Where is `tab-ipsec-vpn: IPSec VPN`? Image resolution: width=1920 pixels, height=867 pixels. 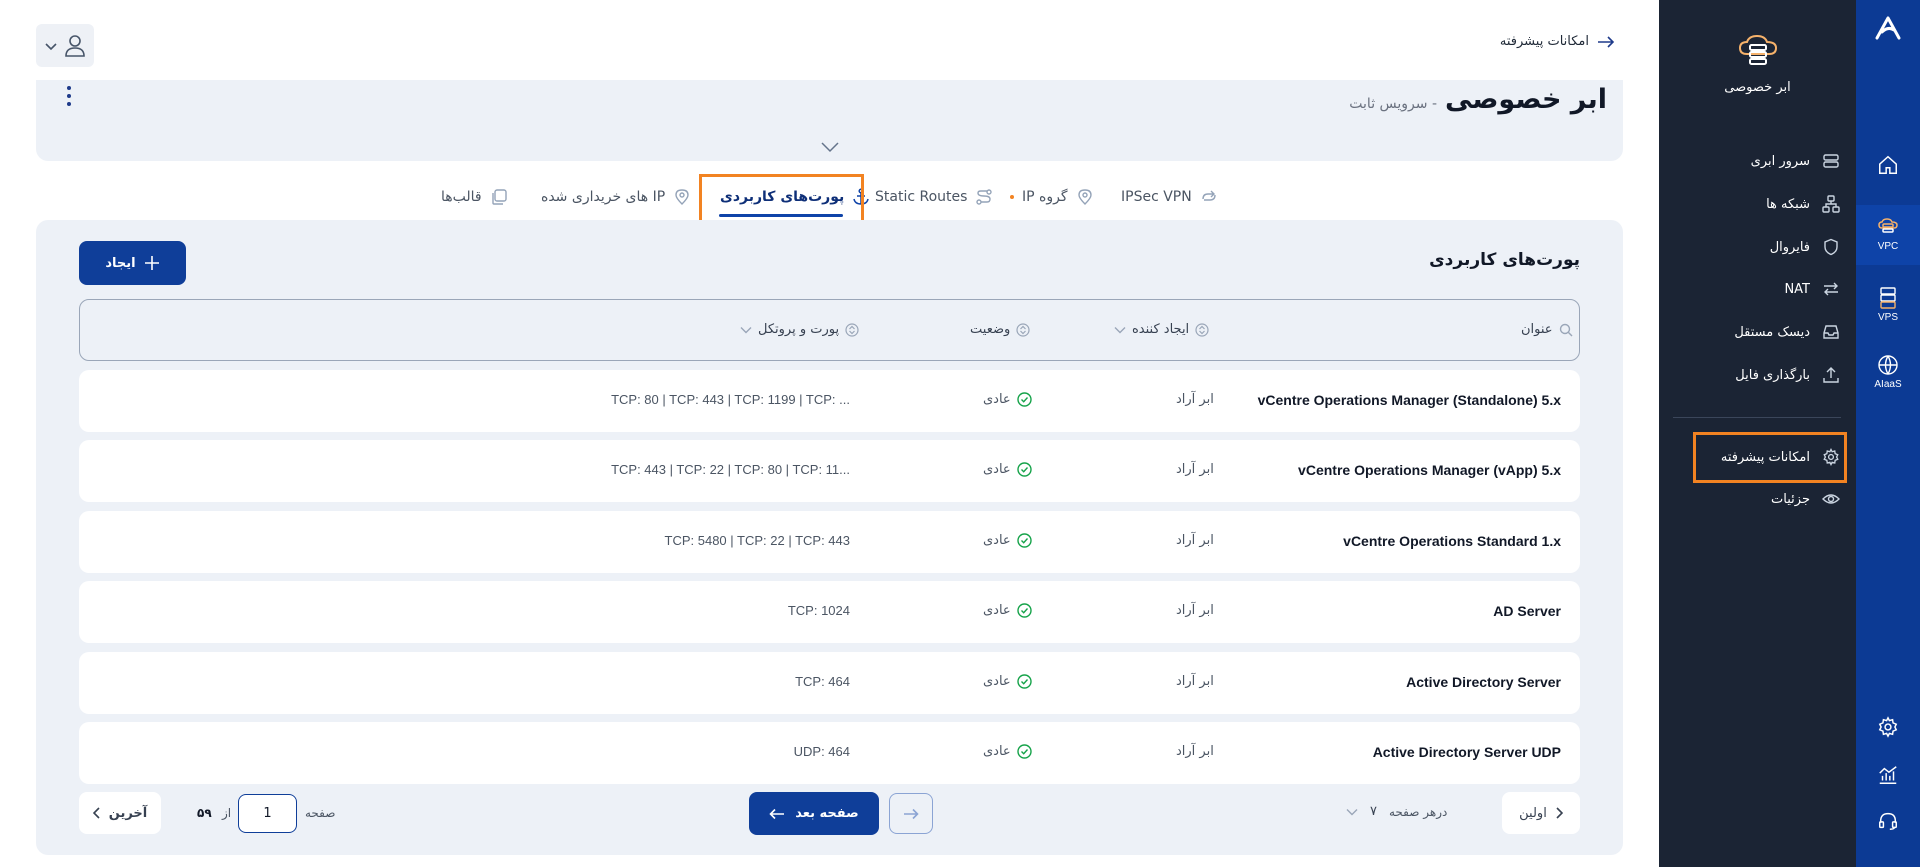 tab-ipsec-vpn: IPSec VPN is located at coordinates (1169, 197).